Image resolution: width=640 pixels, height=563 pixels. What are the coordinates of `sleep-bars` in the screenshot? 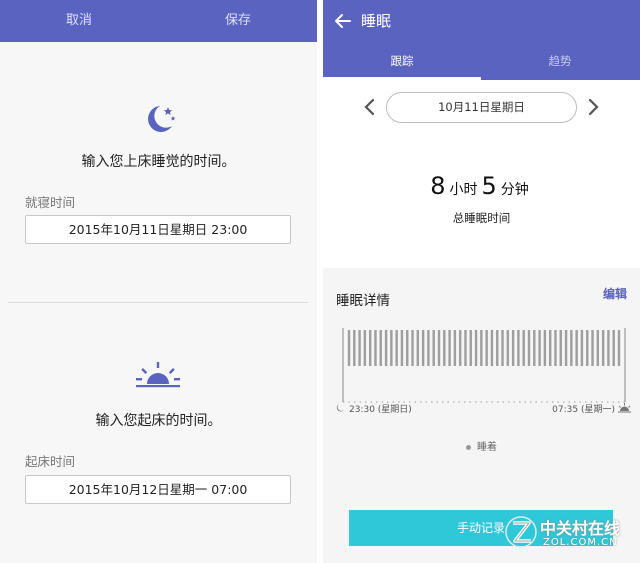 It's located at (484, 348).